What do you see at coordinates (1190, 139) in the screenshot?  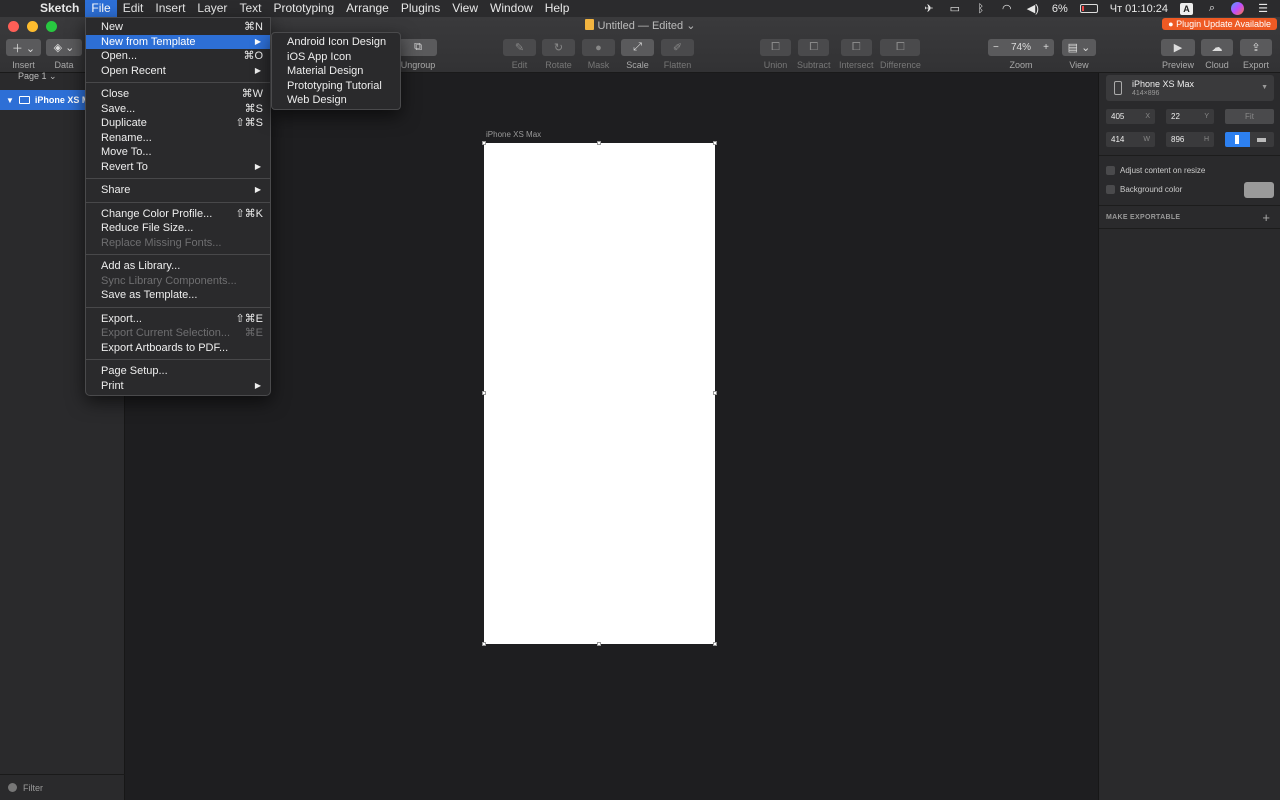 I see `height-field: 896 H` at bounding box center [1190, 139].